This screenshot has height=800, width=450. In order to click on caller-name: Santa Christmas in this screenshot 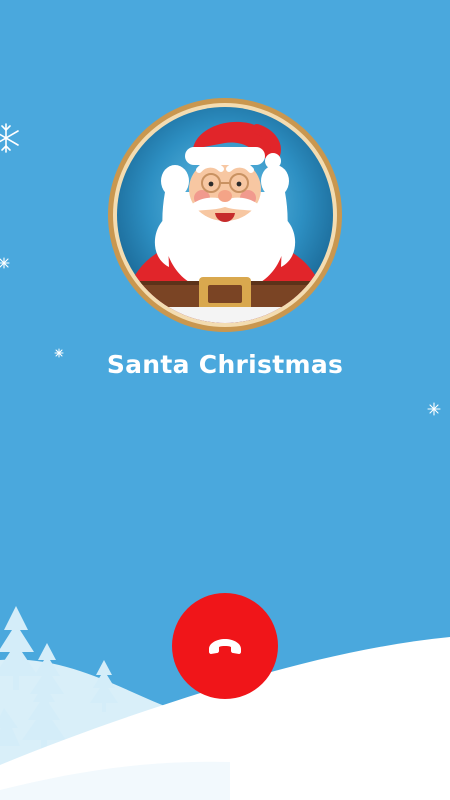, I will do `click(225, 364)`.